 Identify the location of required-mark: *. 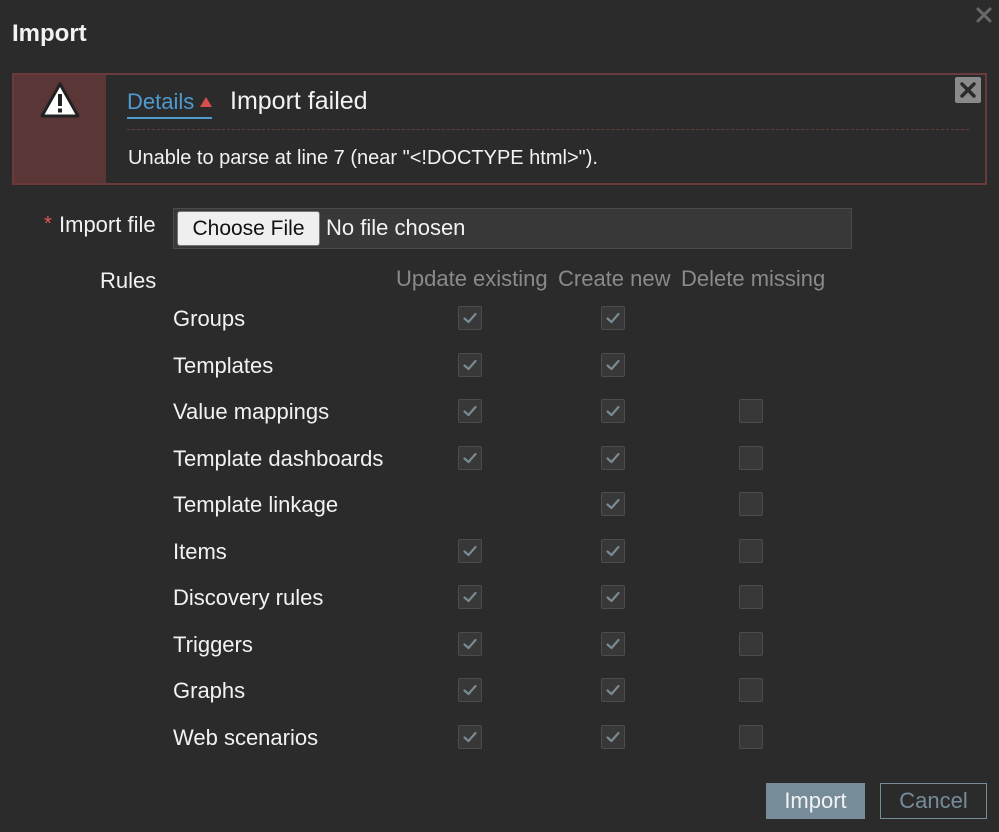
(48, 224).